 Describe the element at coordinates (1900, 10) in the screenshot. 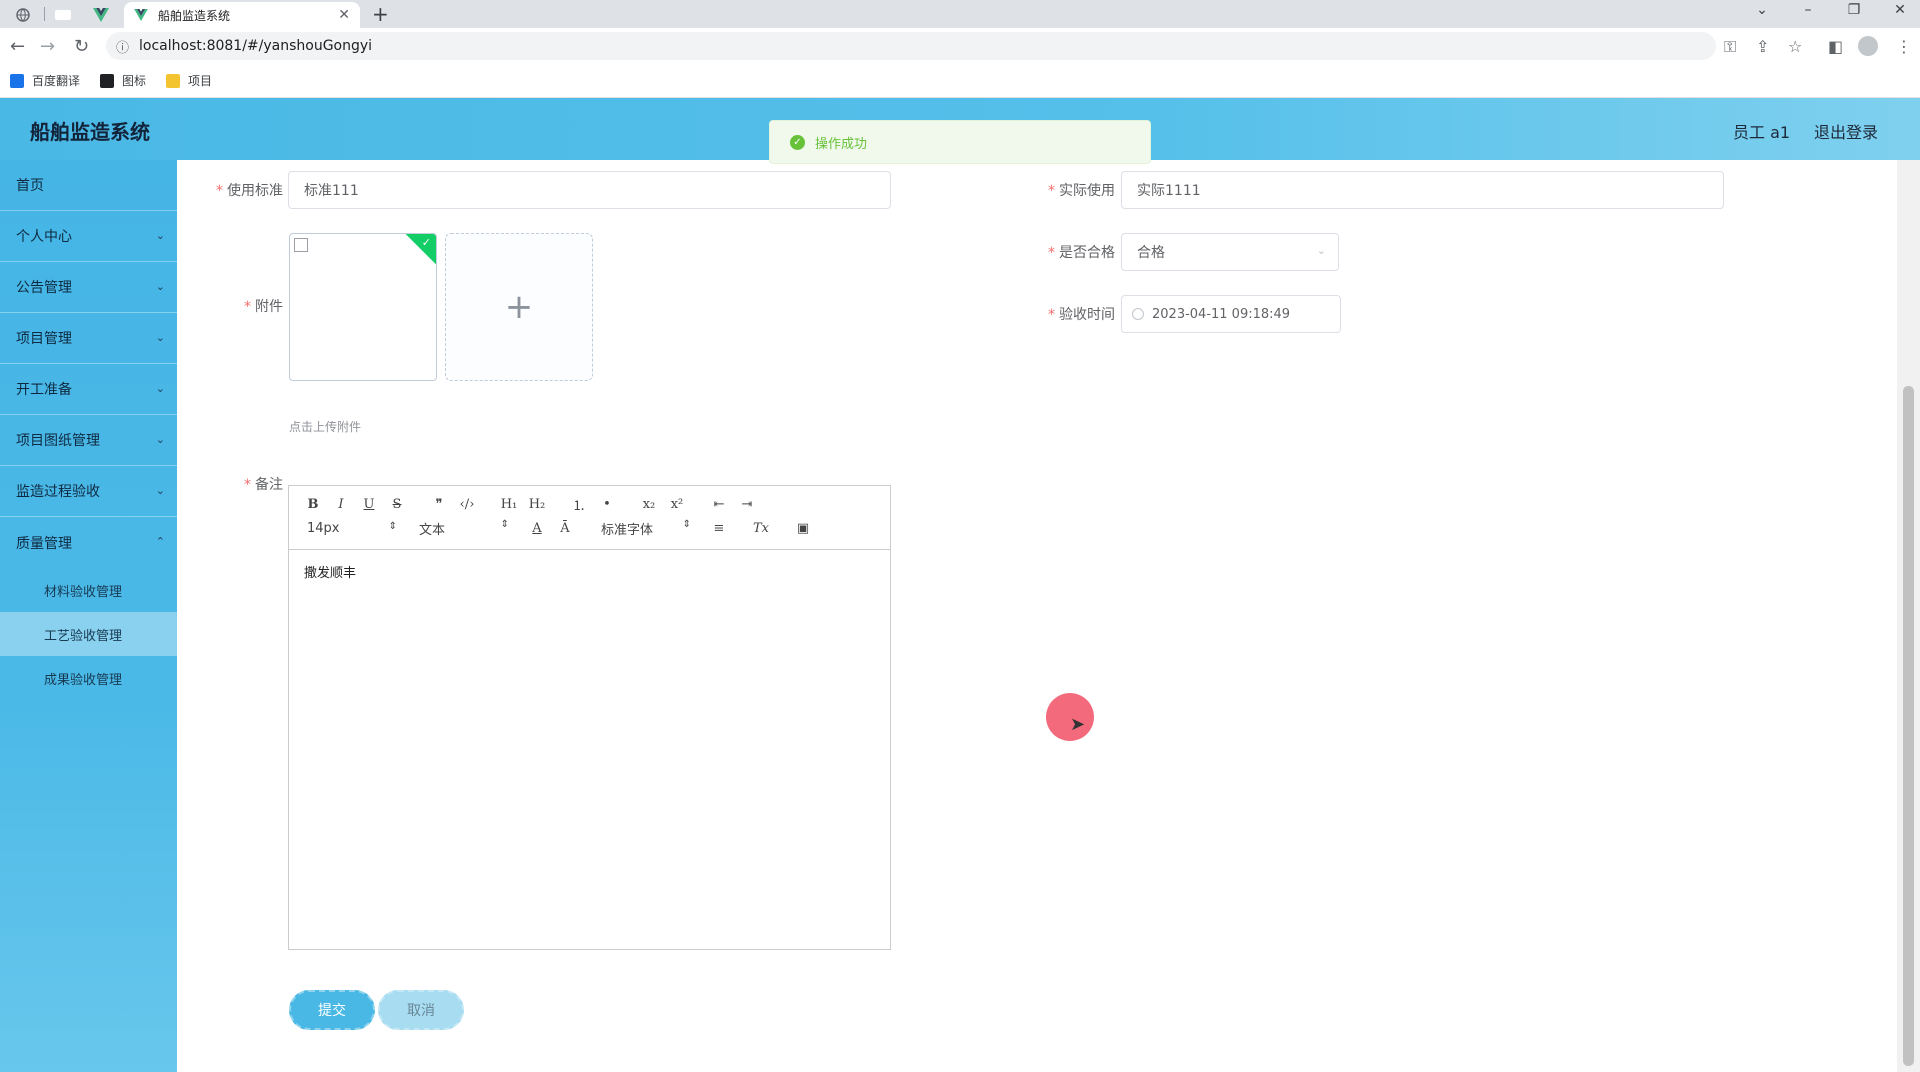

I see `close-window-icon: ✕` at that location.